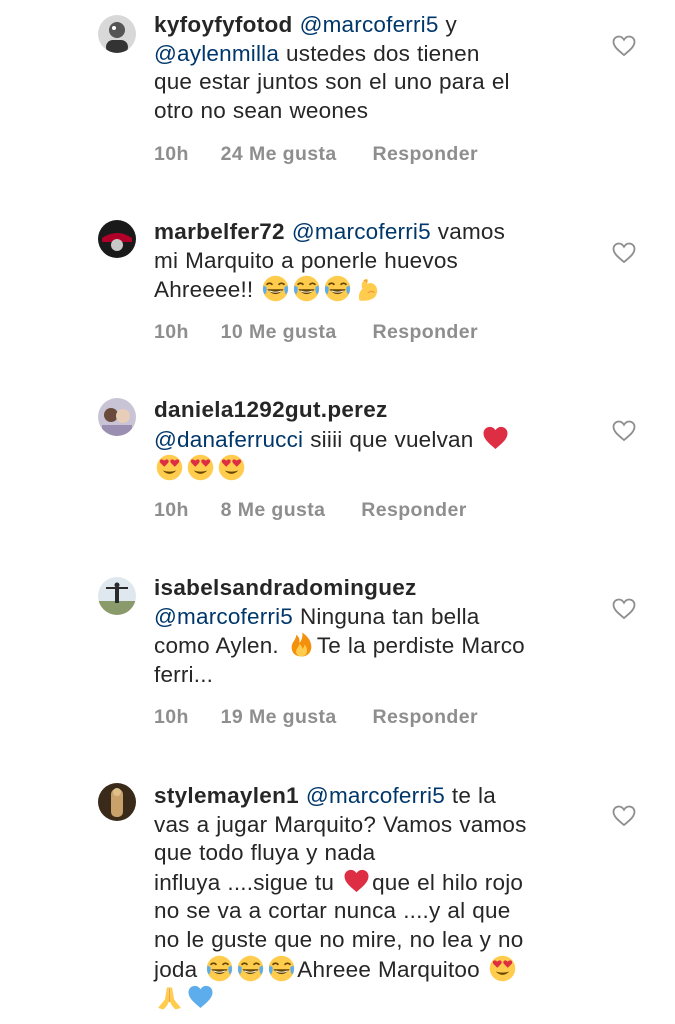 This screenshot has height=1024, width=675. What do you see at coordinates (285, 587) in the screenshot?
I see `comment-username: isabelsandradominguez` at bounding box center [285, 587].